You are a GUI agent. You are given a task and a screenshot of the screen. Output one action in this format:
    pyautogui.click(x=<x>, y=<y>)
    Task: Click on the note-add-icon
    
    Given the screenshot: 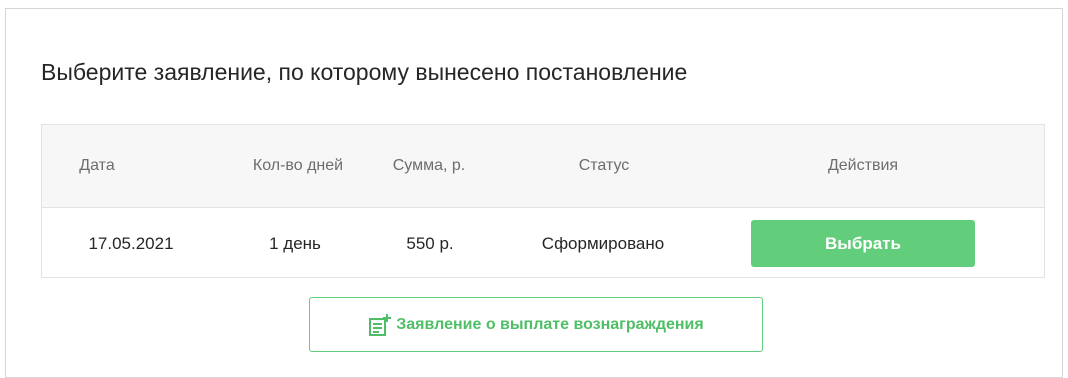 What is the action you would take?
    pyautogui.click(x=380, y=325)
    